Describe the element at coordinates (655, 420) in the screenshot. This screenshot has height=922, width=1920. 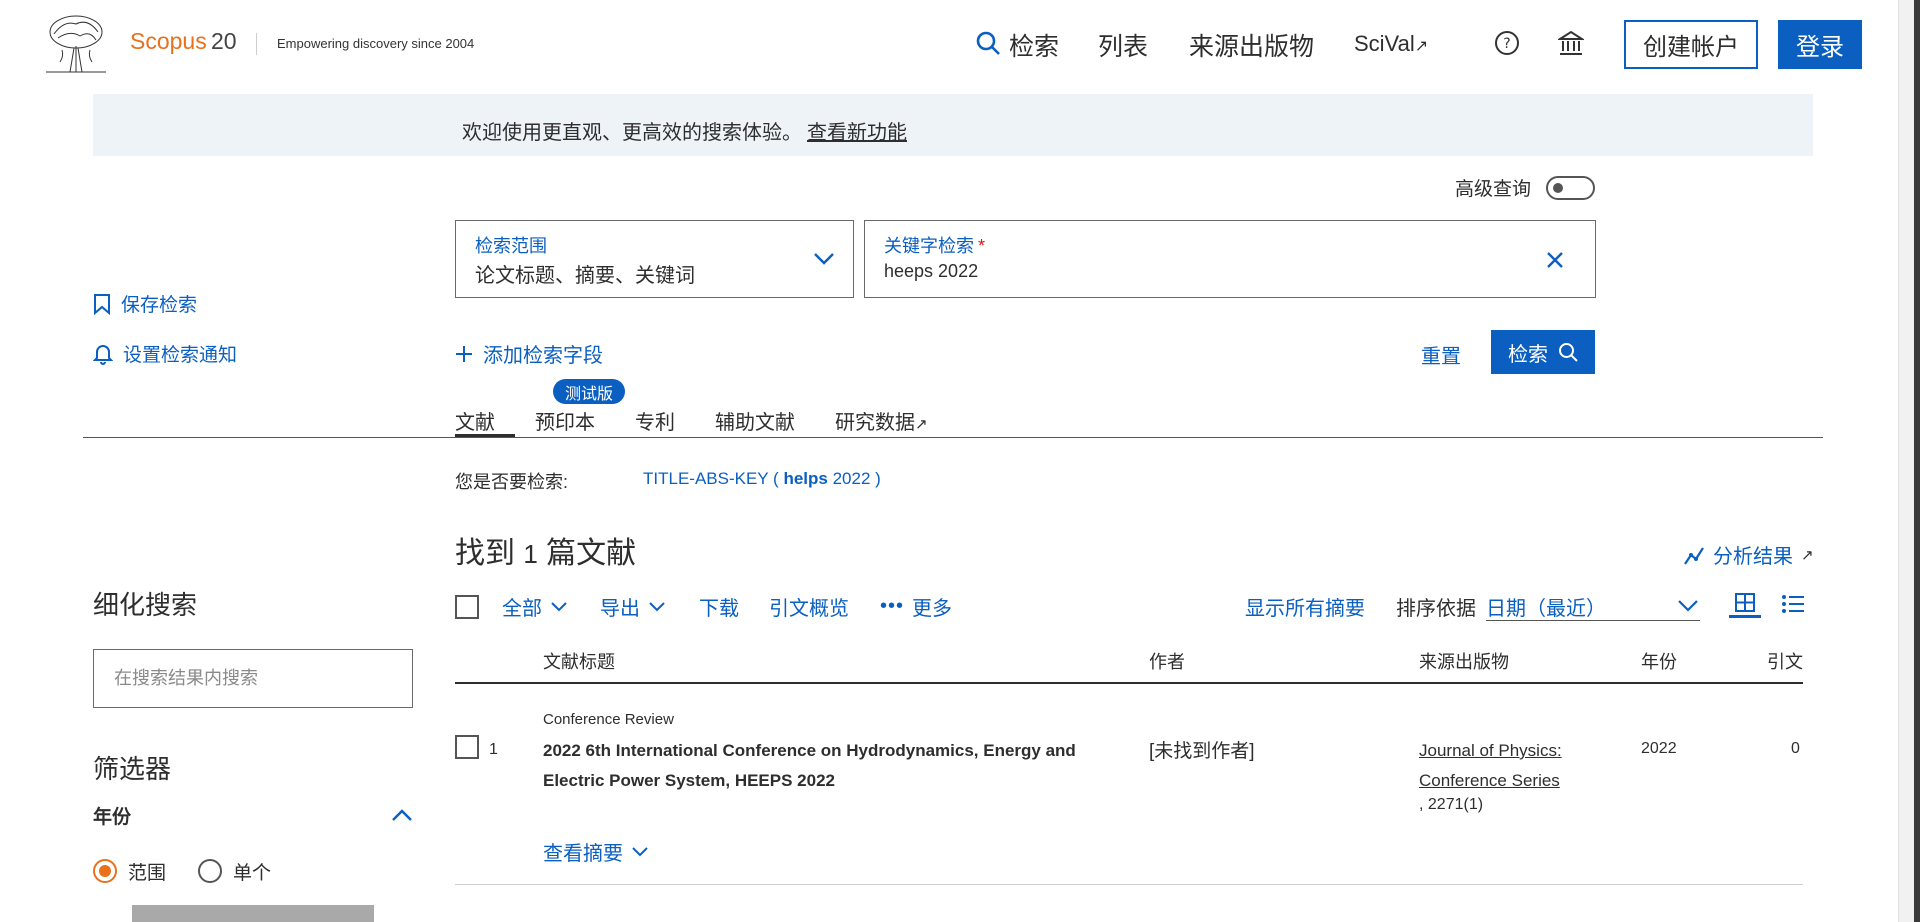
I see `tab-patents: 专利` at that location.